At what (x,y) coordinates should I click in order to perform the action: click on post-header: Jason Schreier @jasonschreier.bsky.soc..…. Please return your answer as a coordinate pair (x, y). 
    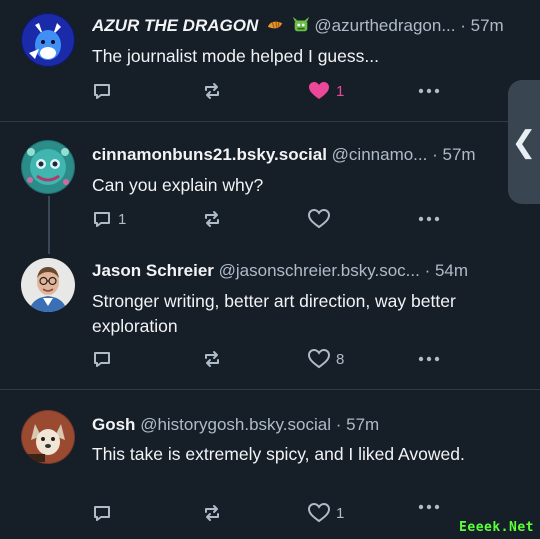
    Looking at the image, I should click on (305, 271).